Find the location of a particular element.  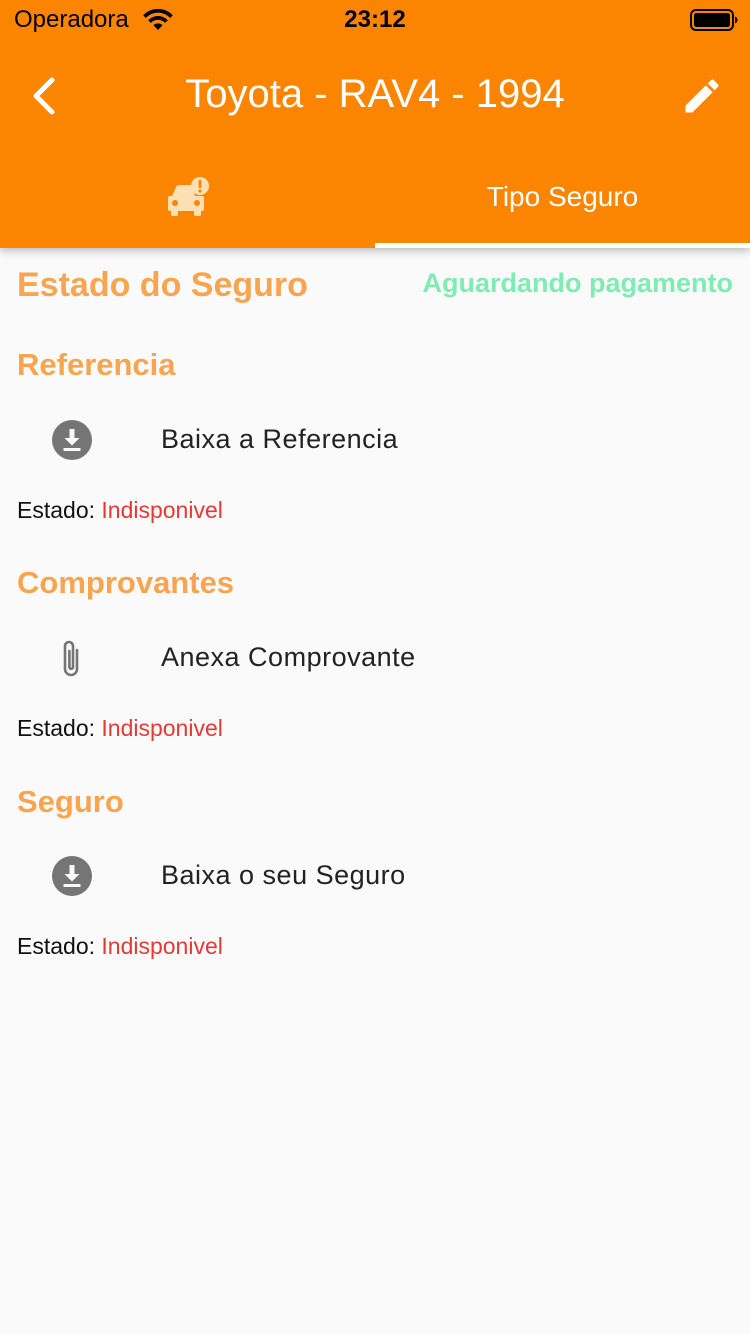

status-bar: Operadora 23:12 is located at coordinates (375, 20).